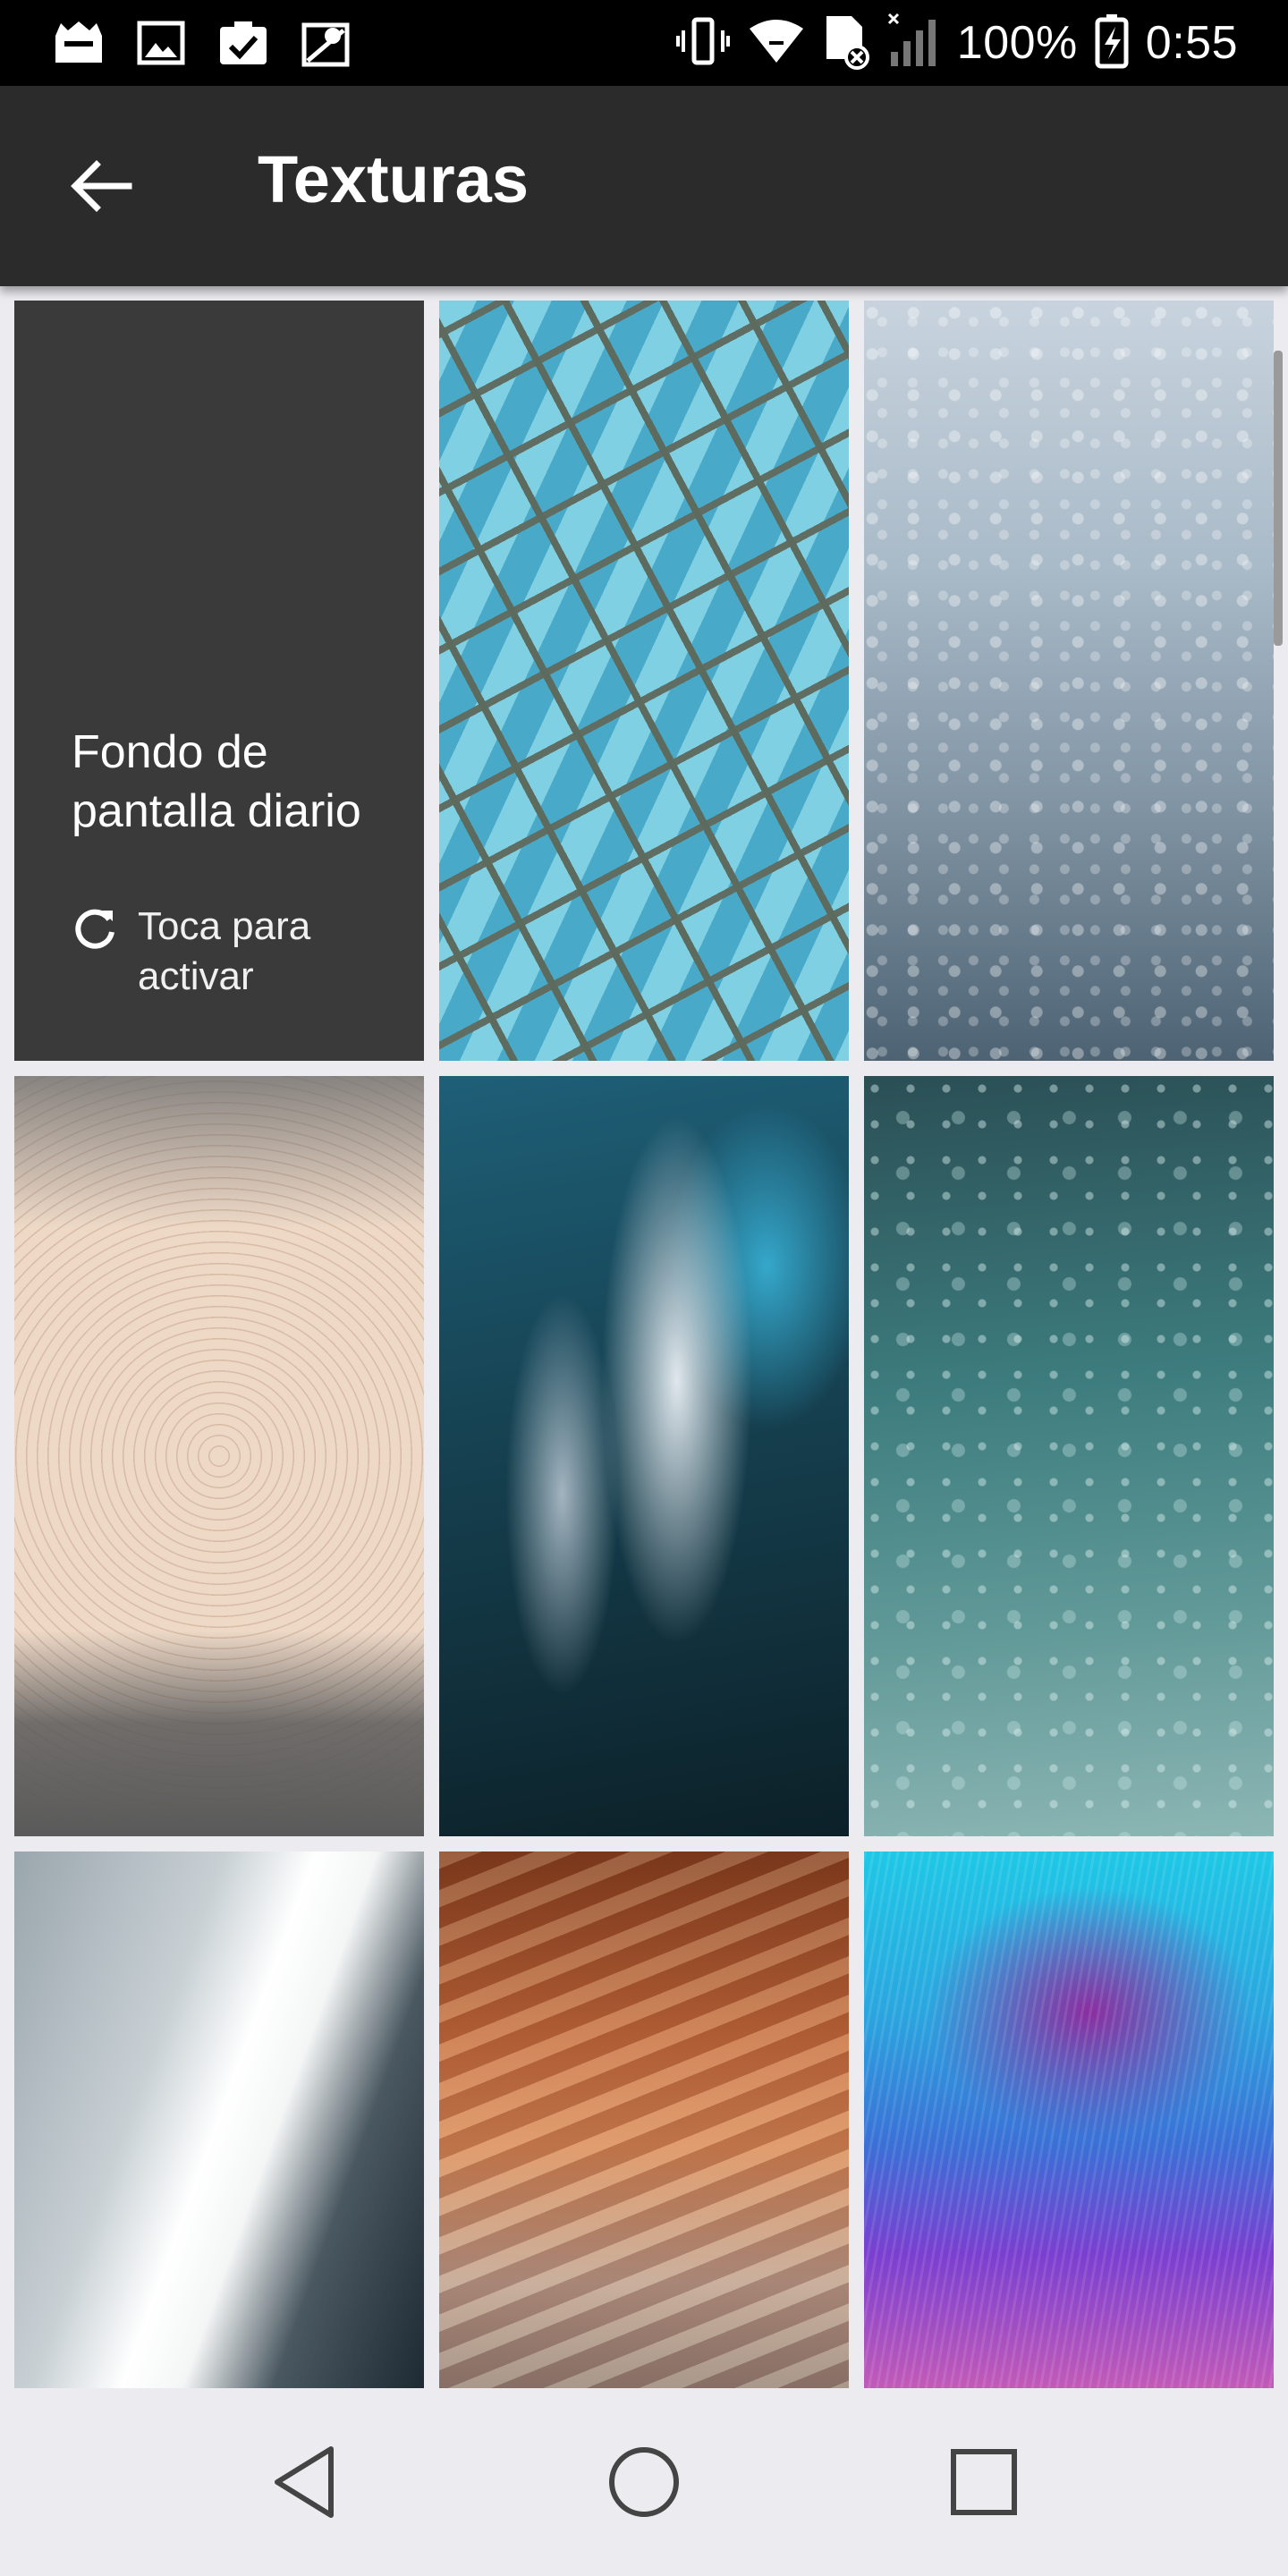 This screenshot has height=2576, width=1288. What do you see at coordinates (776, 43) in the screenshot?
I see `wifi-icon` at bounding box center [776, 43].